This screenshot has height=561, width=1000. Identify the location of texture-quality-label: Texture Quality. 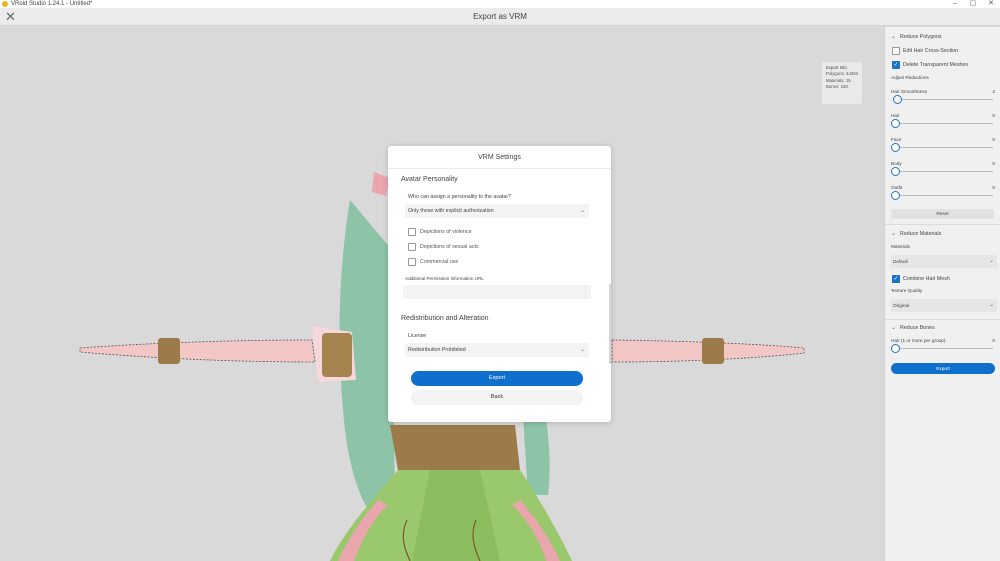
(906, 290).